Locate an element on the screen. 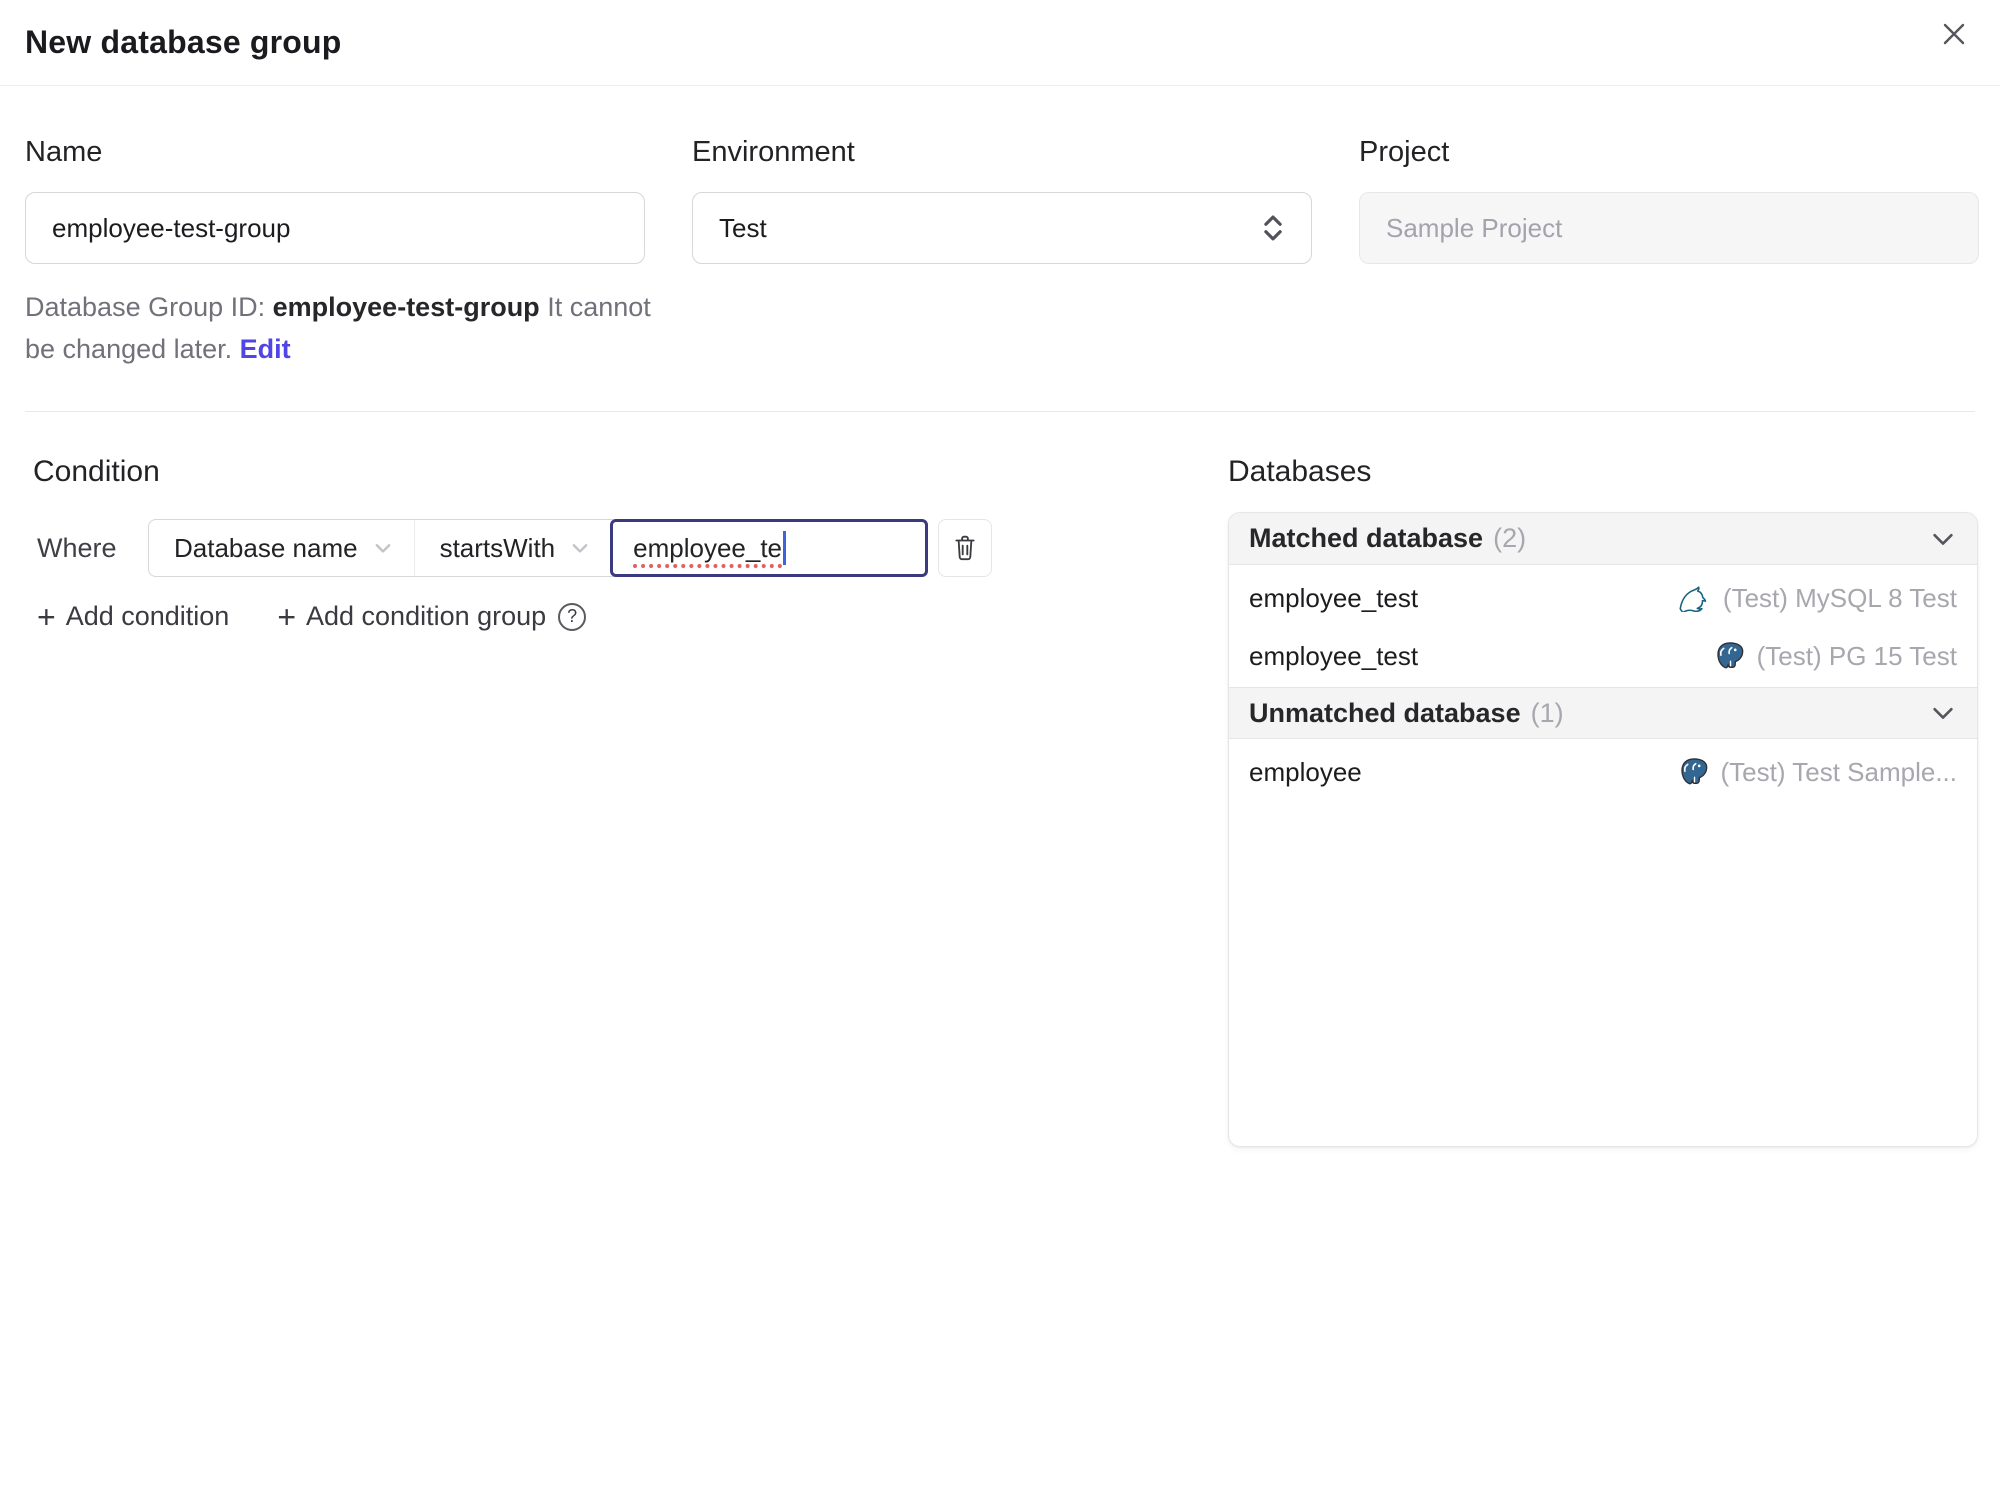  close-icon is located at coordinates (1954, 34).